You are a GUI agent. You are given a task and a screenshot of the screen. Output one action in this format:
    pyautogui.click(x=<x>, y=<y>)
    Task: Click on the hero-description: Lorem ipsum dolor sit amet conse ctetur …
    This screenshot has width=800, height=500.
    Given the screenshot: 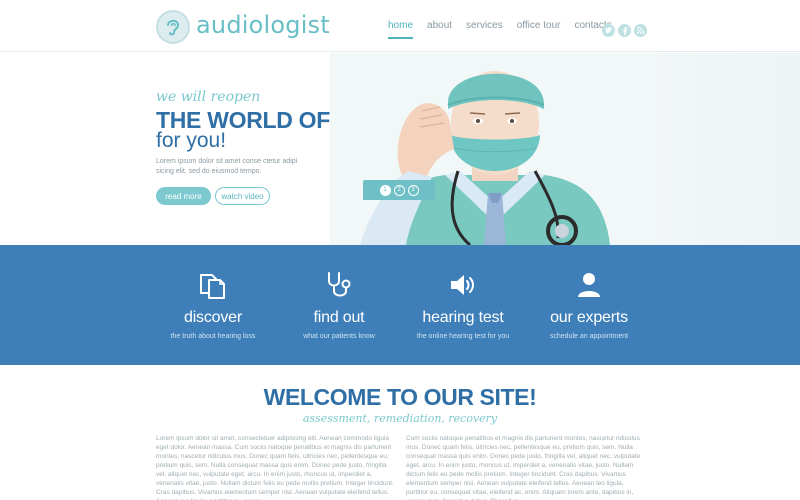 What is the action you would take?
    pyautogui.click(x=227, y=166)
    